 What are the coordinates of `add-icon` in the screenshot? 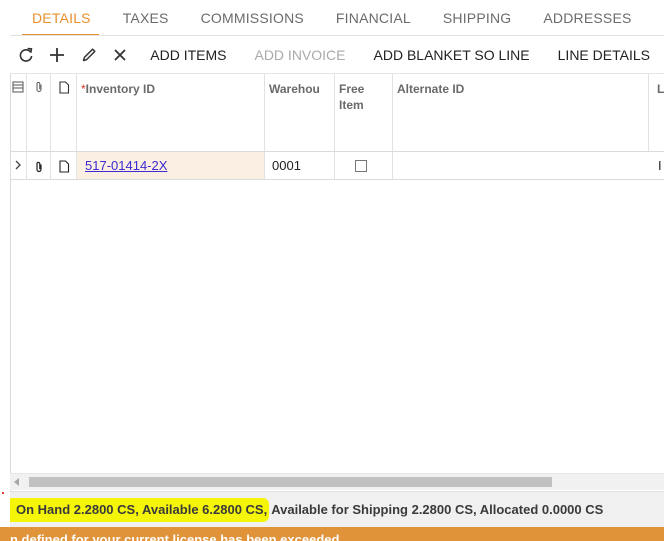 It's located at (57, 55).